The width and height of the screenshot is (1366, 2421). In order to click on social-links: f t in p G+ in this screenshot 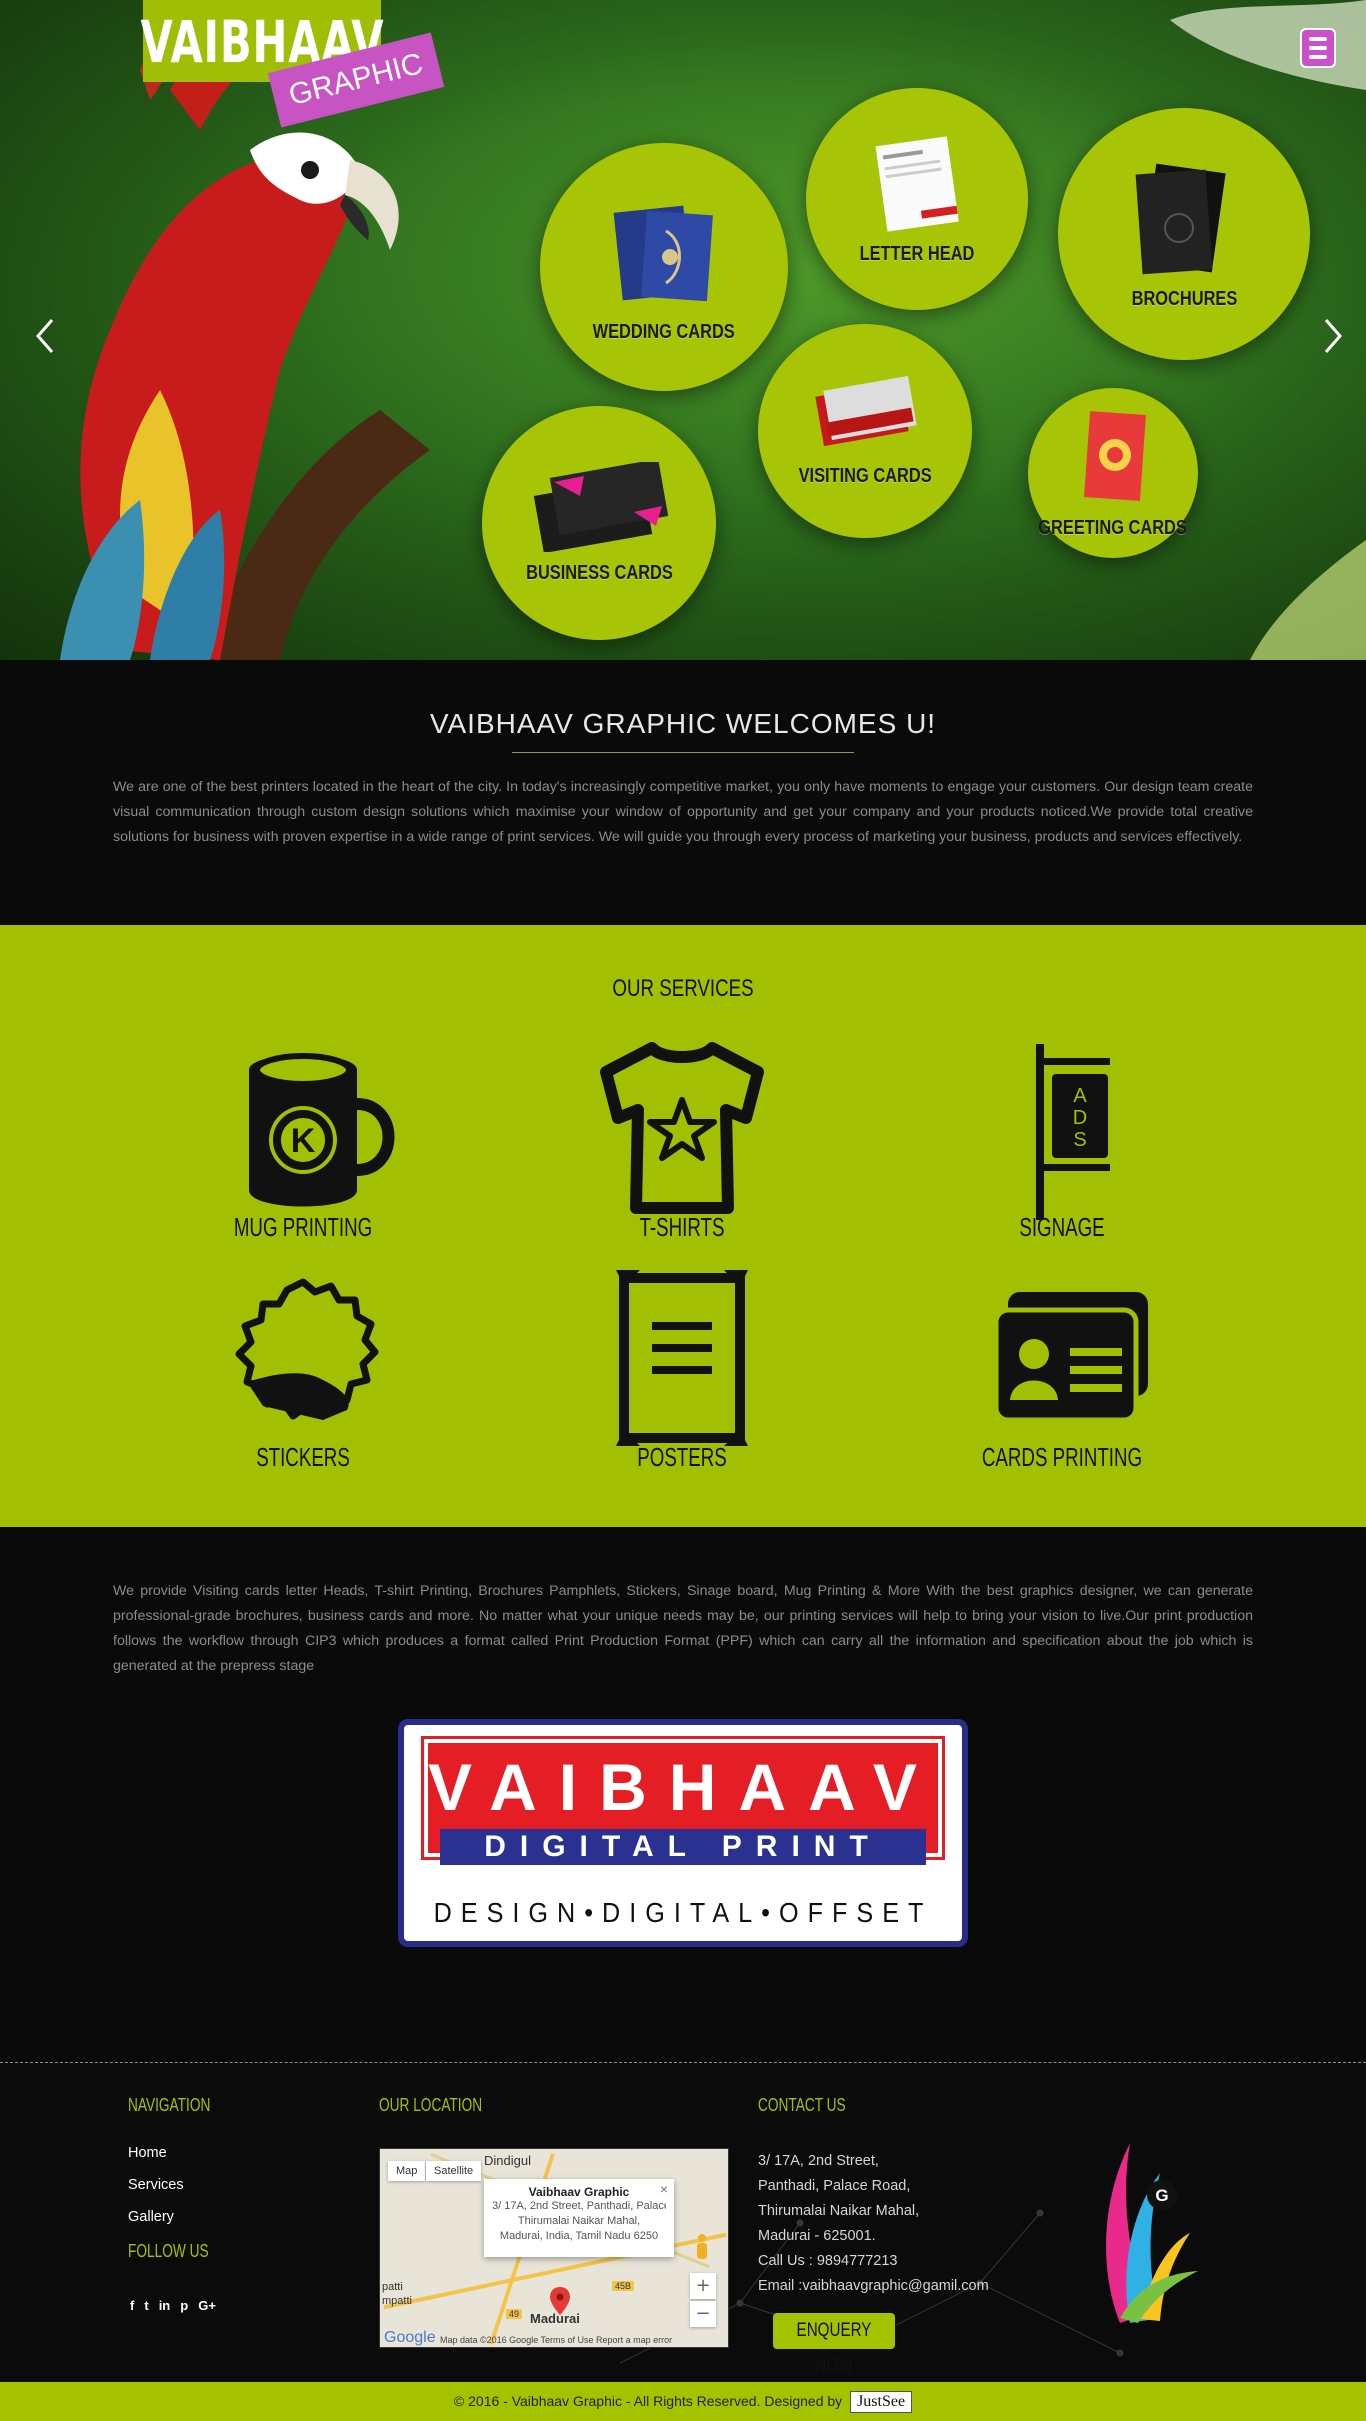, I will do `click(173, 2305)`.